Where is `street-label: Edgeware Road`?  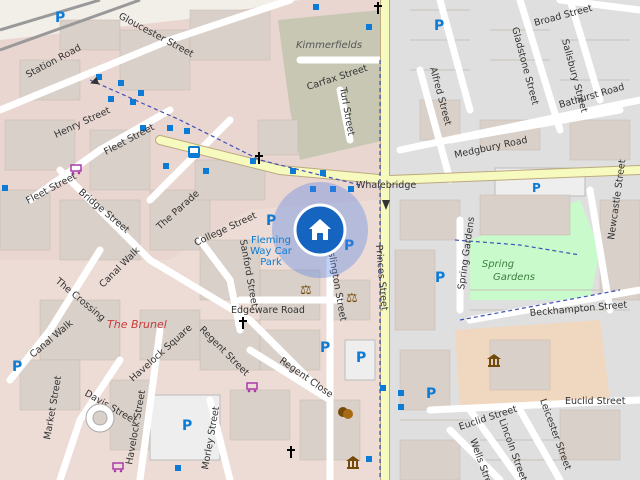
street-label: Edgeware Road is located at coordinates (268, 310).